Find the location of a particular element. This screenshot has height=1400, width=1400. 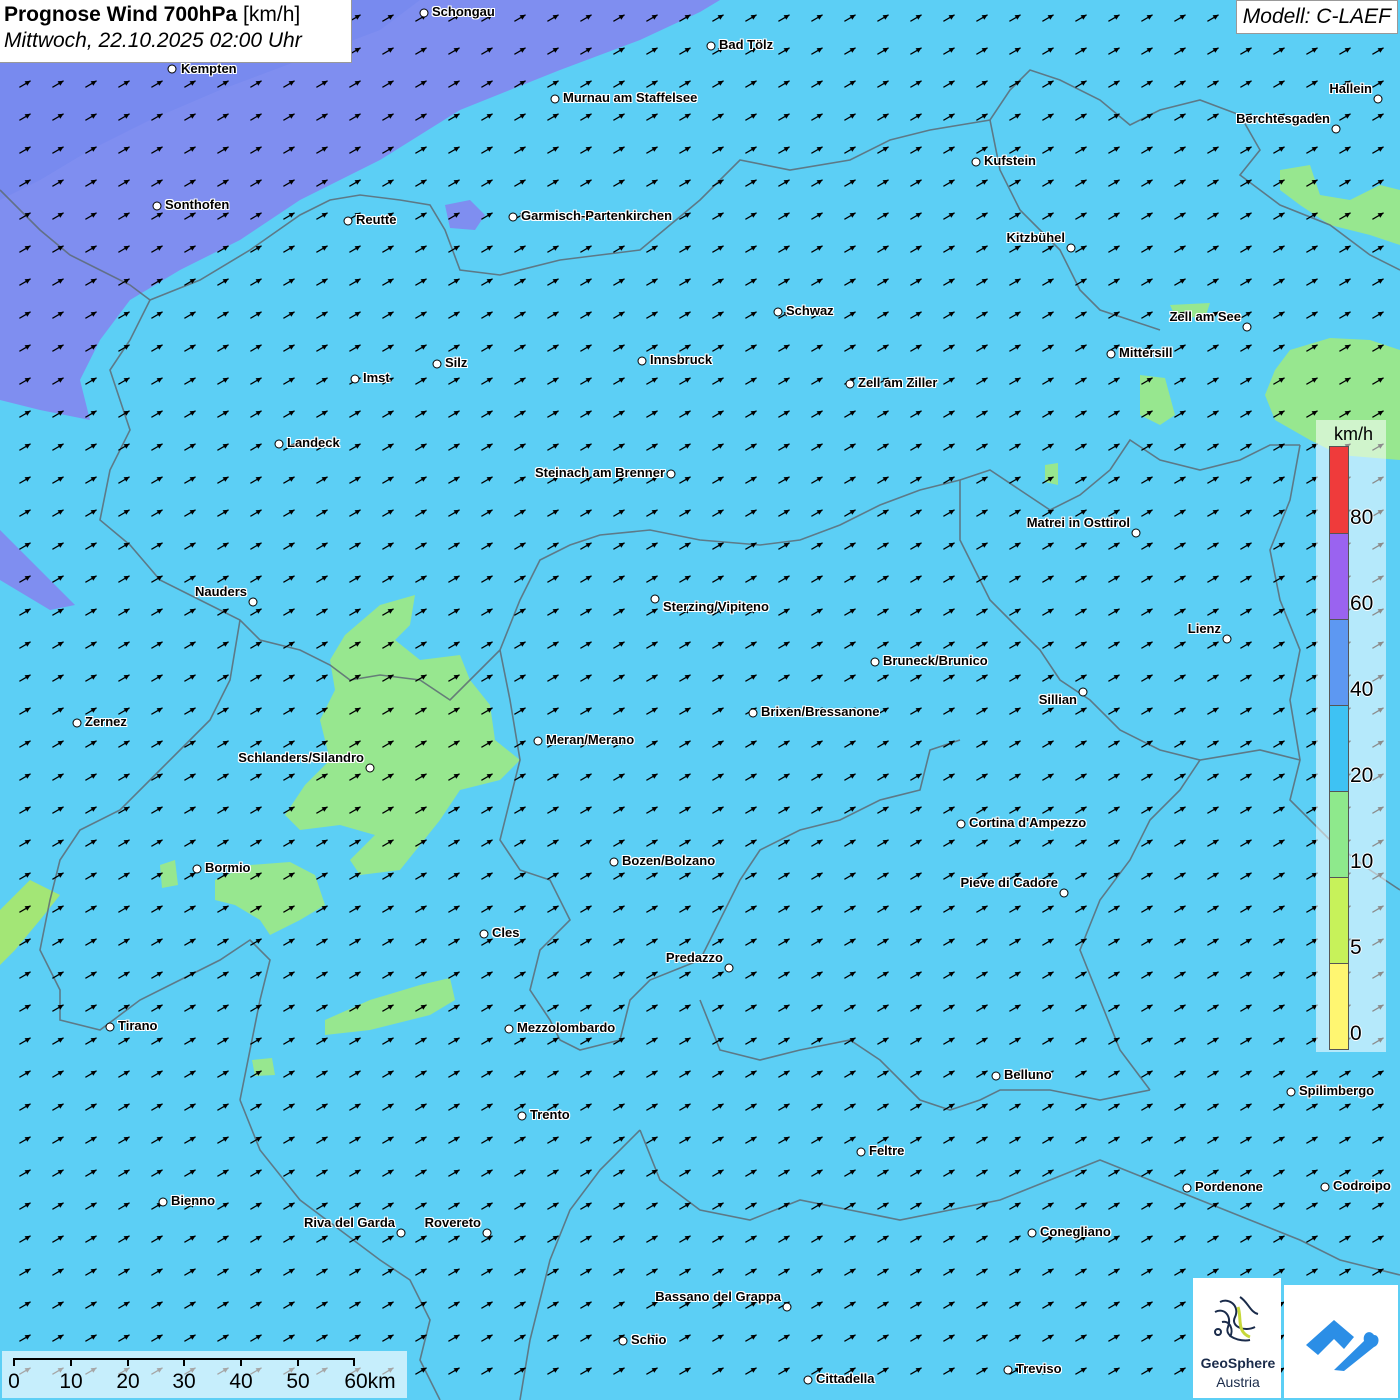

city-label: Steinach am Brenner is located at coordinates (599, 472).